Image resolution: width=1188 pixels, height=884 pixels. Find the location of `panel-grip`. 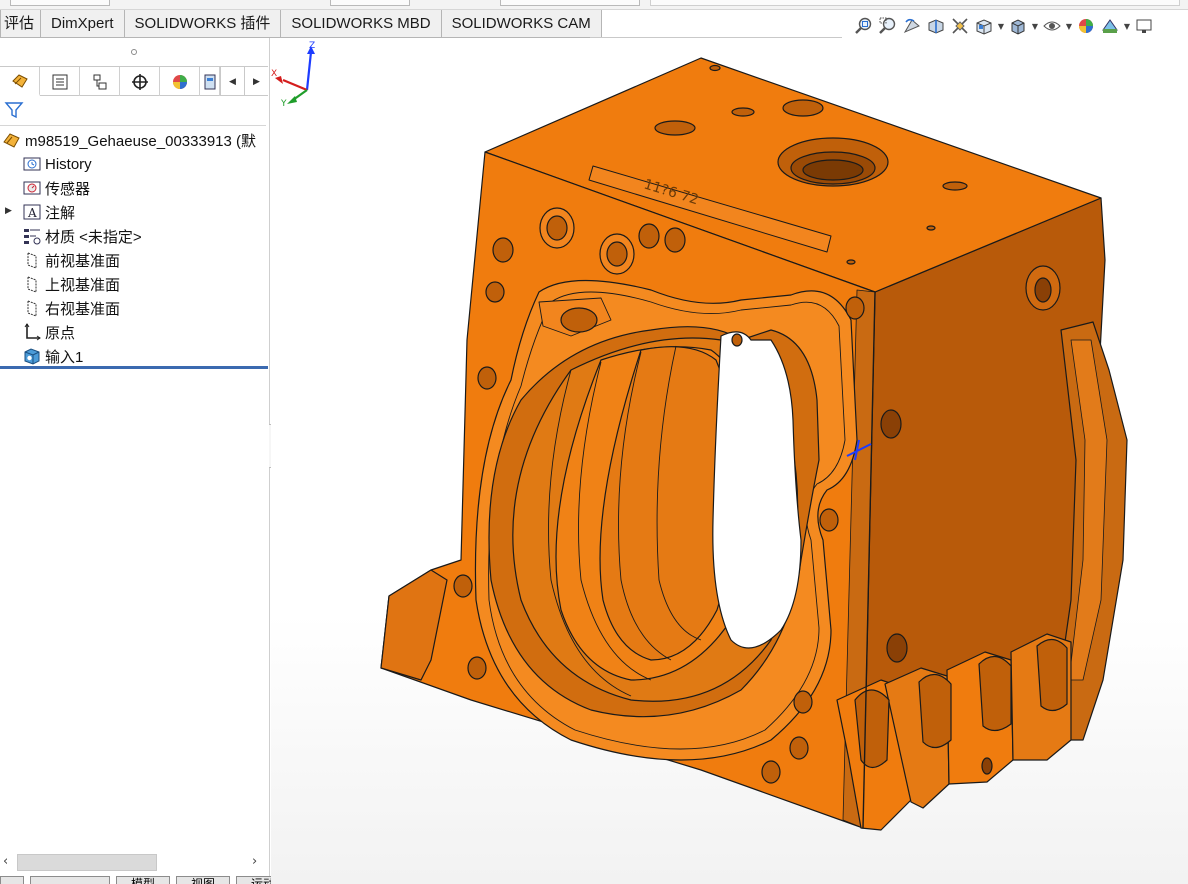

panel-grip is located at coordinates (134, 52).